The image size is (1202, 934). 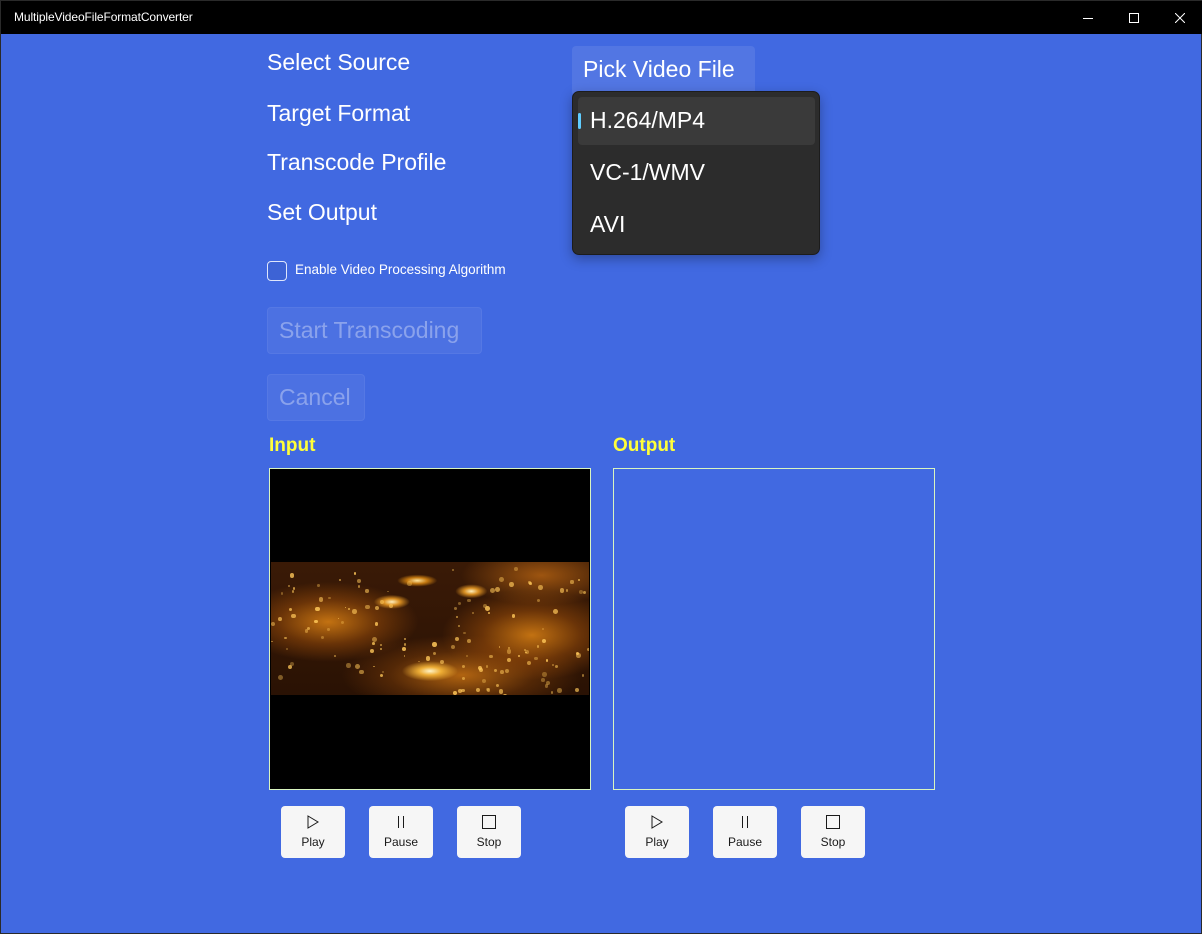 I want to click on format-option-vc1-wmv: VC-1/WMV, so click(x=696, y=173).